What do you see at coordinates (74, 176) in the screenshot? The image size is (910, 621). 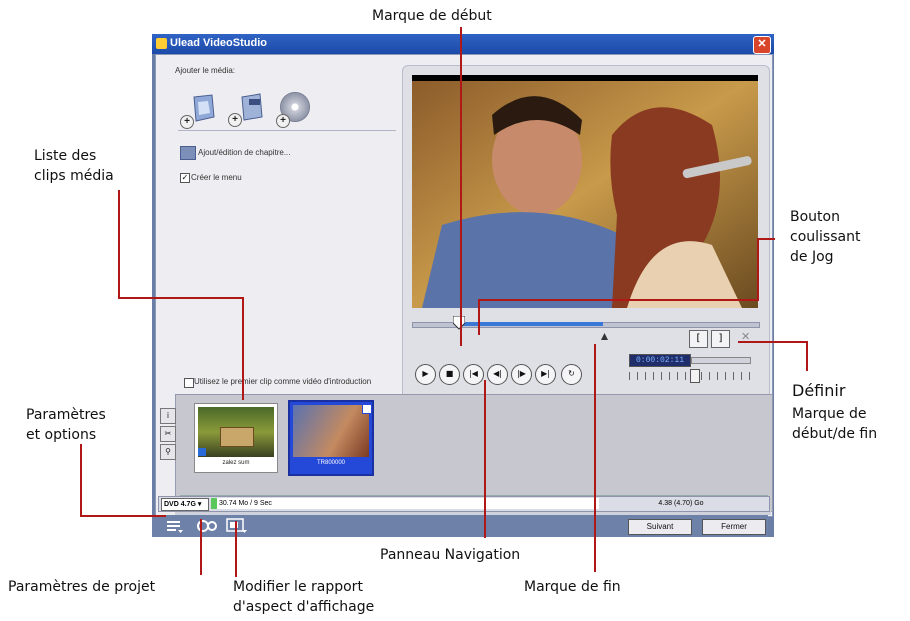 I see `callout-clip-list-2: clips média` at bounding box center [74, 176].